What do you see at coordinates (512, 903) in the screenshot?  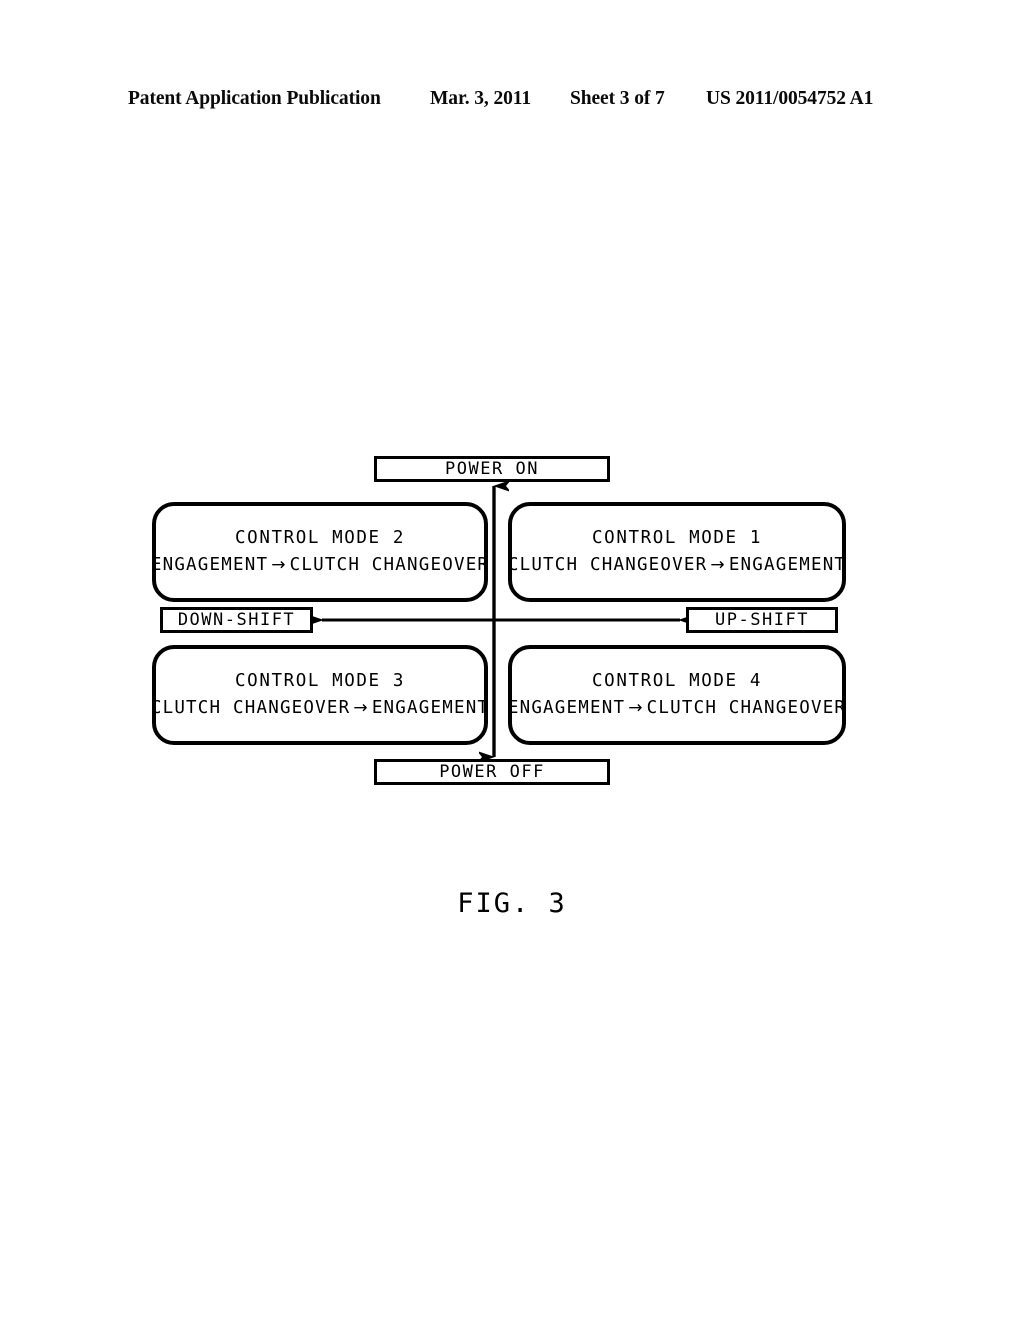 I see `figure-caption: FIG. 3` at bounding box center [512, 903].